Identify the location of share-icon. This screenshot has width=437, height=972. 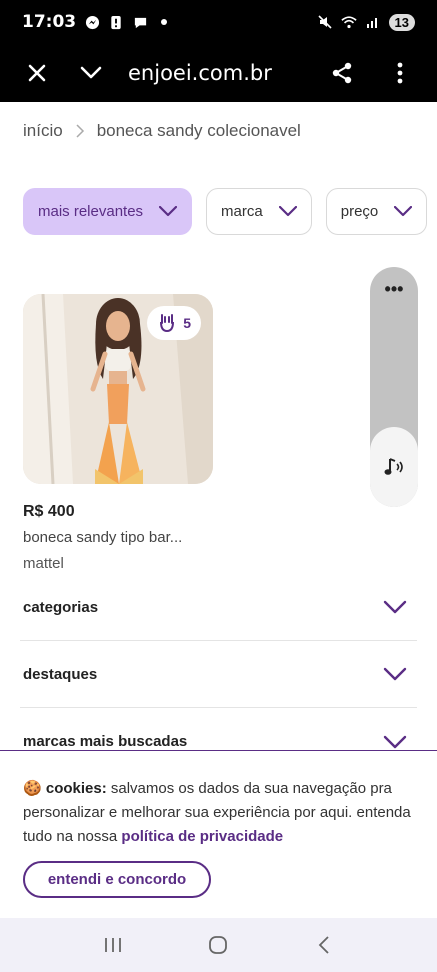
(342, 73).